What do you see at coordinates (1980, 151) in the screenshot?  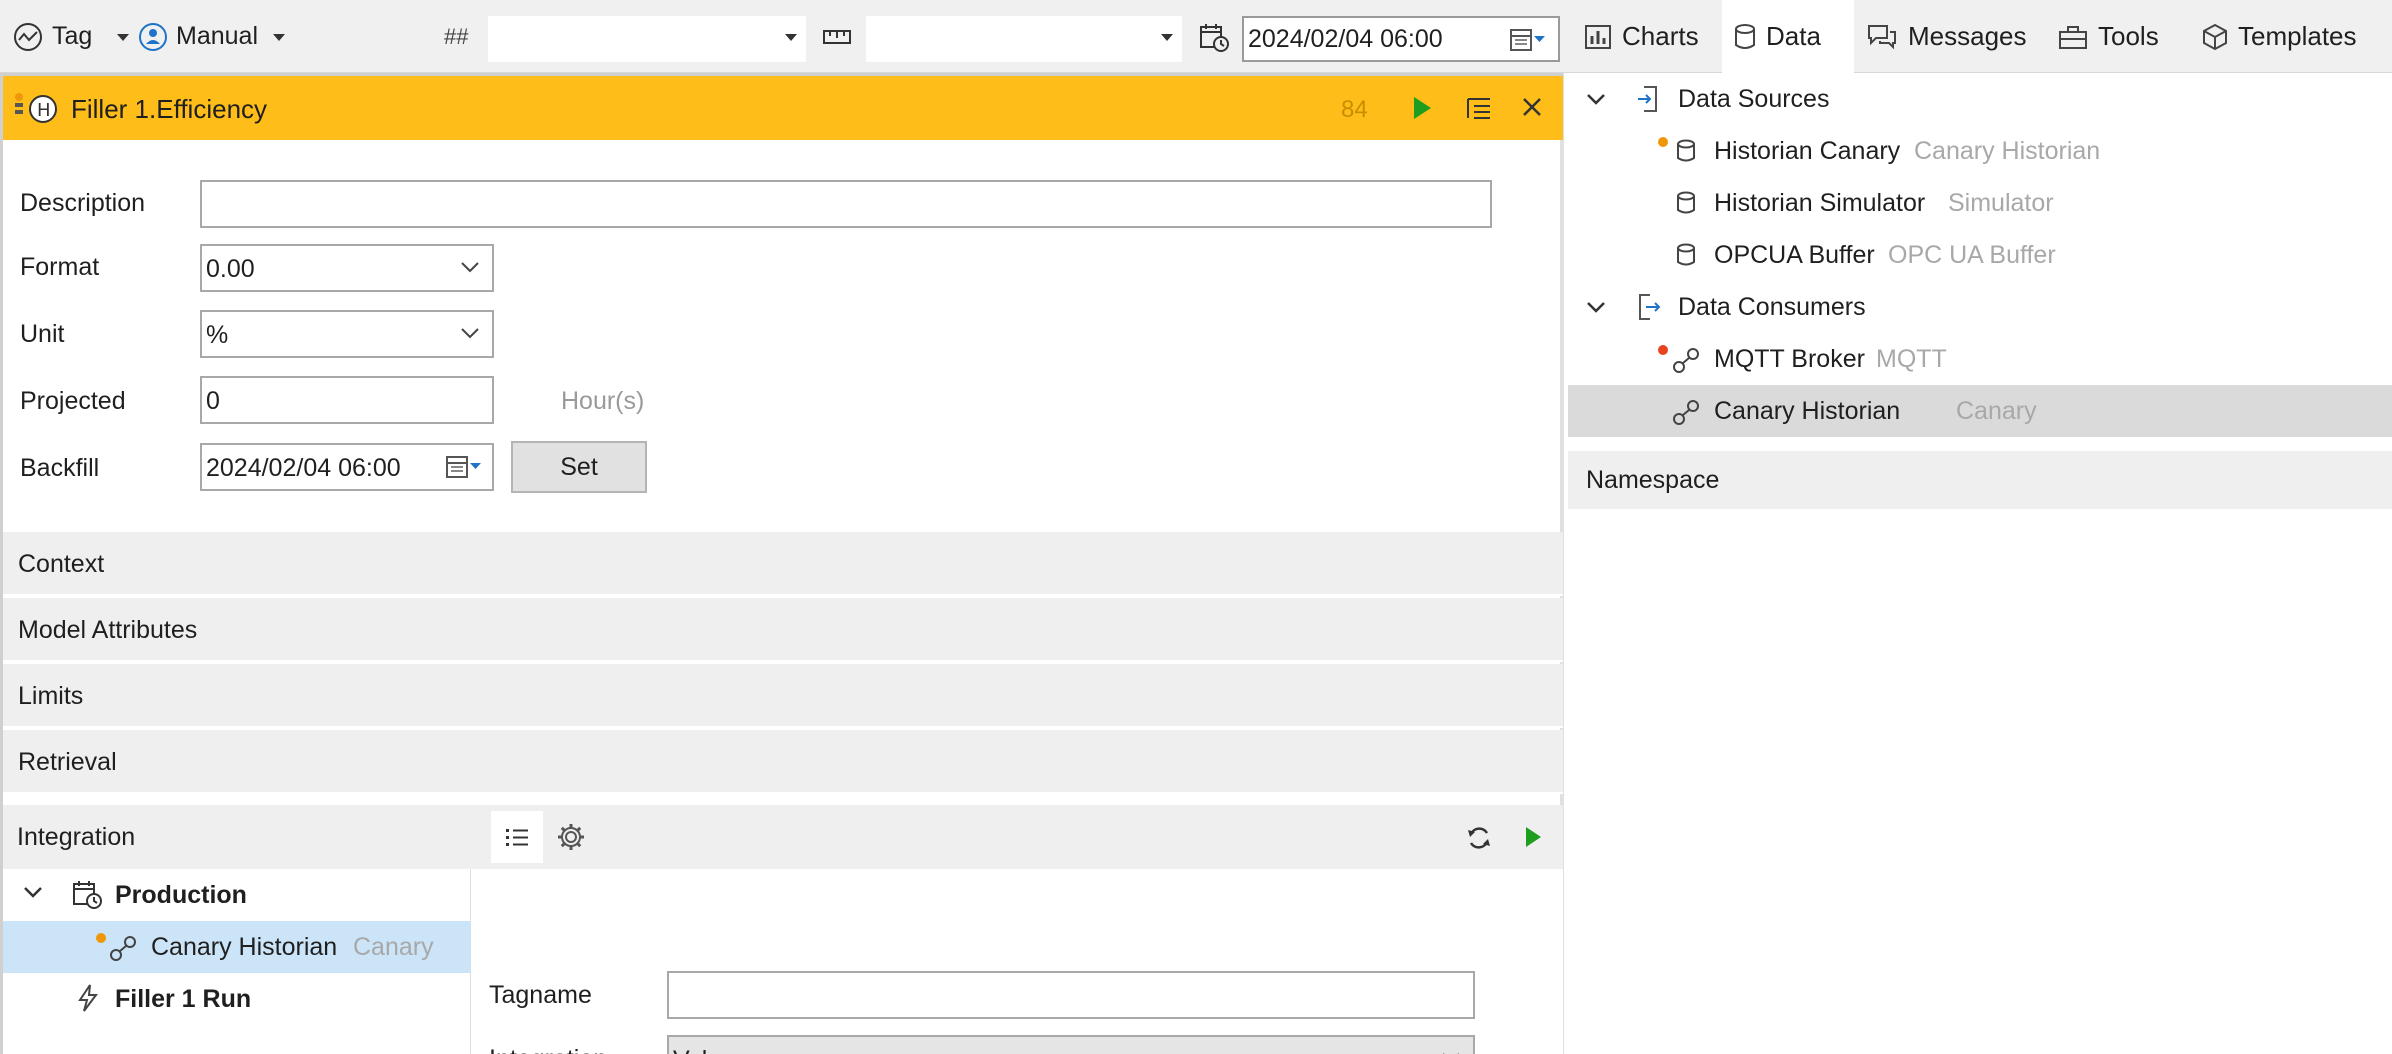 I see `source-historian-canary: Historian Canary Canary Historian` at bounding box center [1980, 151].